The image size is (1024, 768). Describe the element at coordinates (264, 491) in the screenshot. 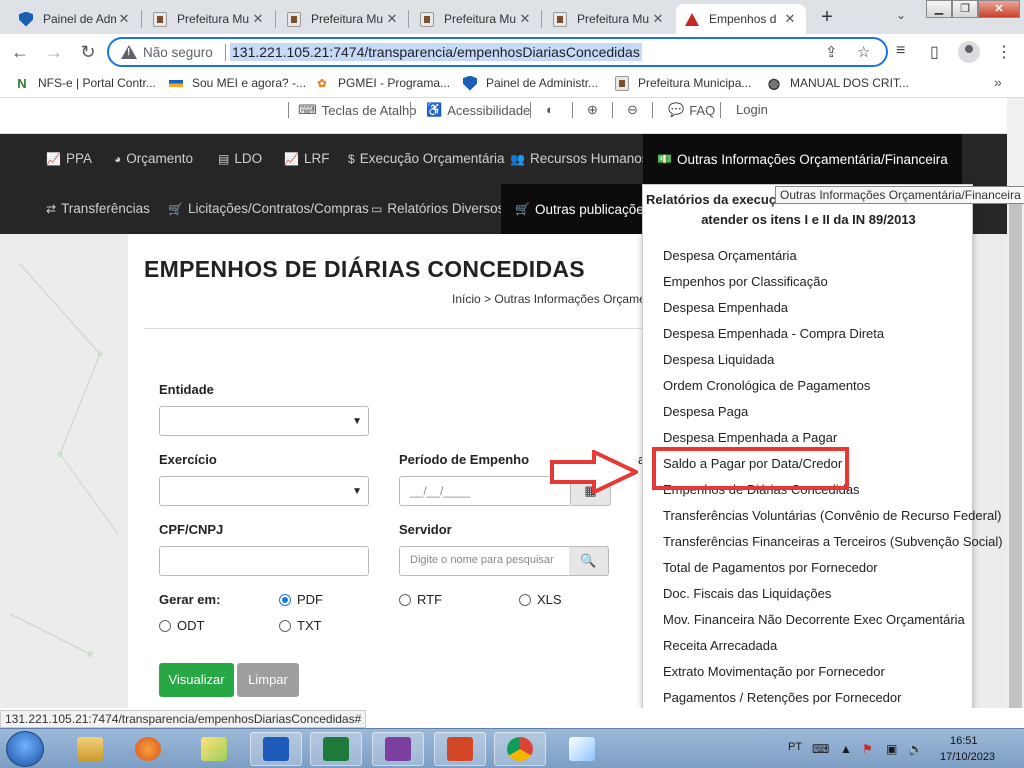

I see `exercicio-select: ▼` at that location.